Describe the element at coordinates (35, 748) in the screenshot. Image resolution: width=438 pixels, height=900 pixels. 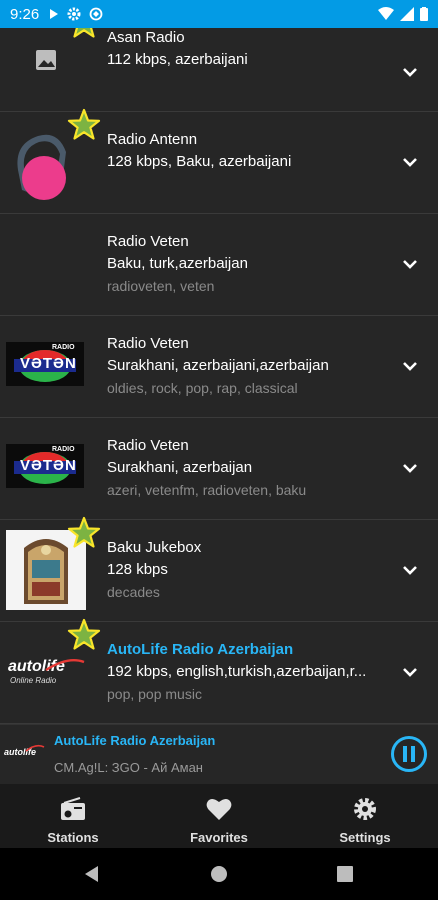
I see `player-logo-swoosh` at that location.